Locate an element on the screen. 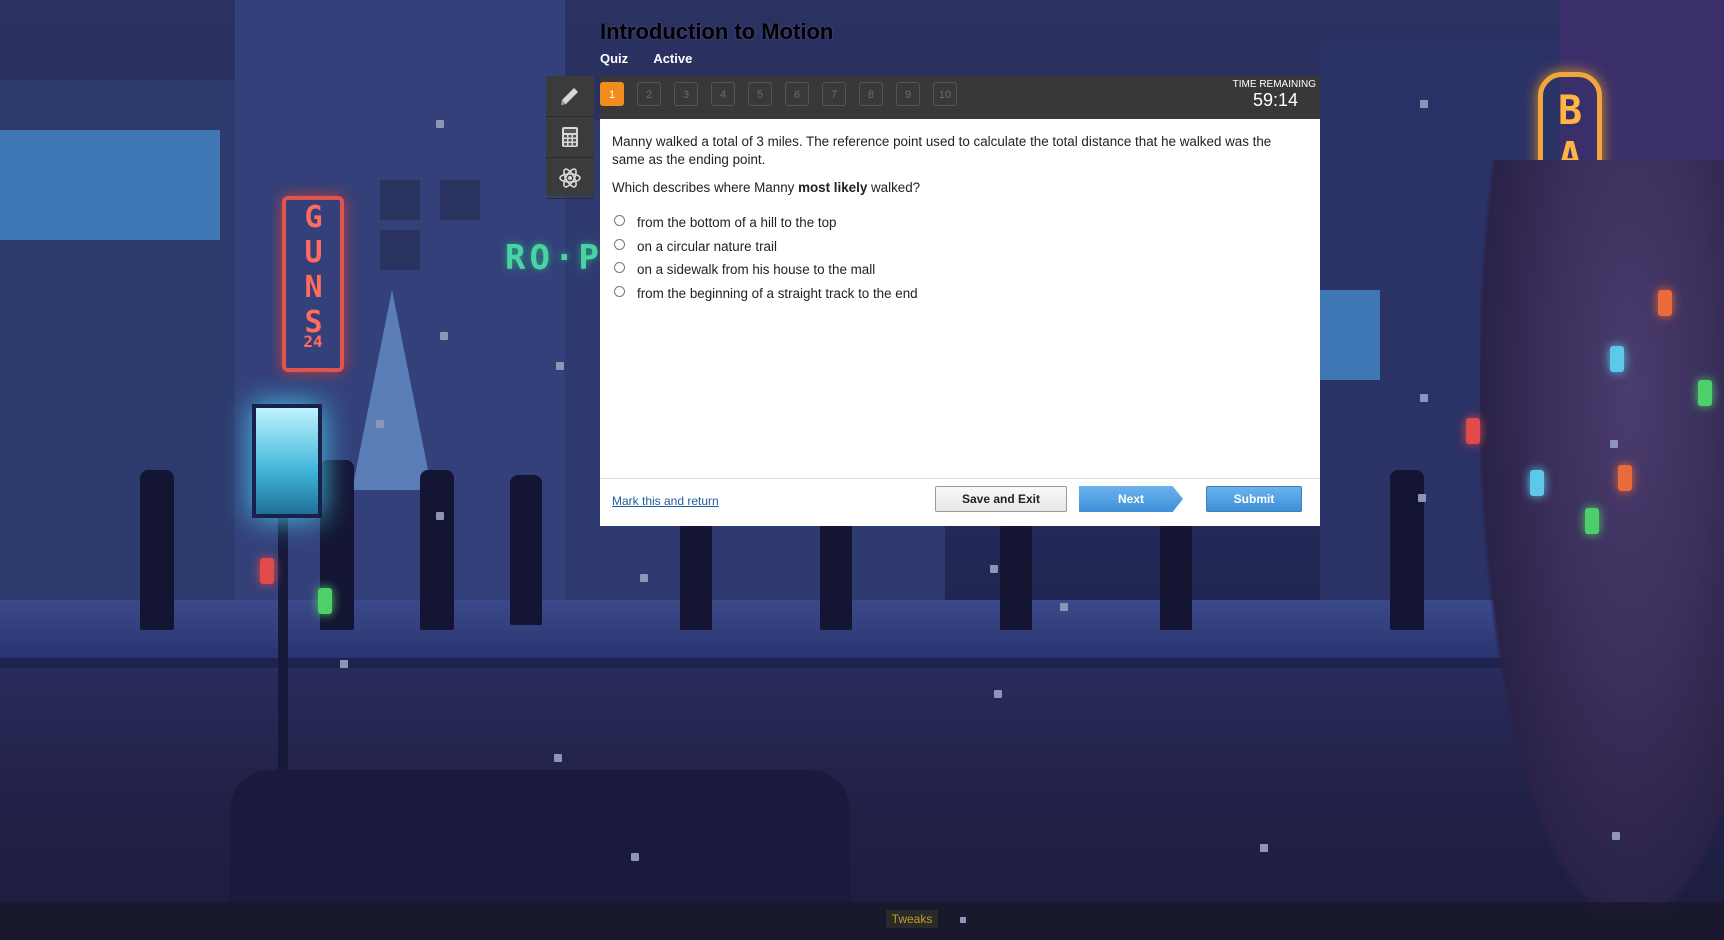  answer-option: from the bottom of a hill to the top is located at coordinates (766, 223).